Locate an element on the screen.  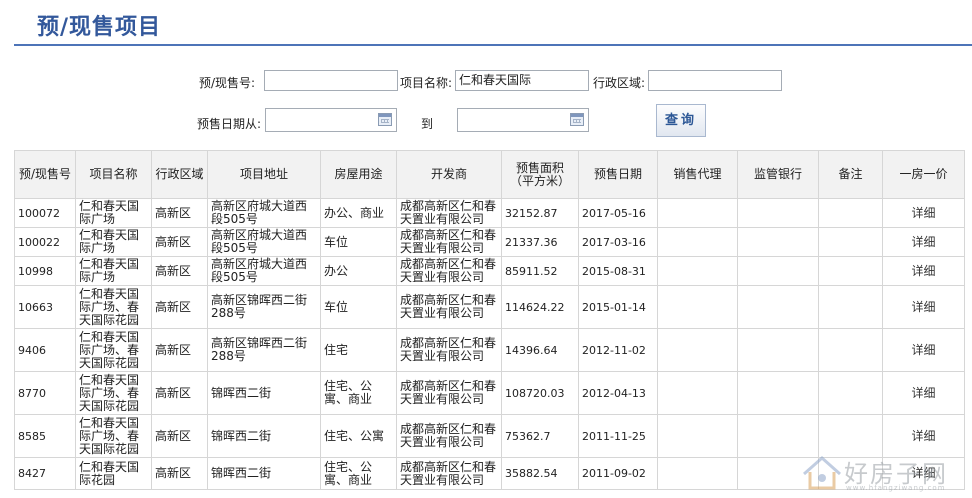
area-cell: 108720.03 is located at coordinates (540, 393).